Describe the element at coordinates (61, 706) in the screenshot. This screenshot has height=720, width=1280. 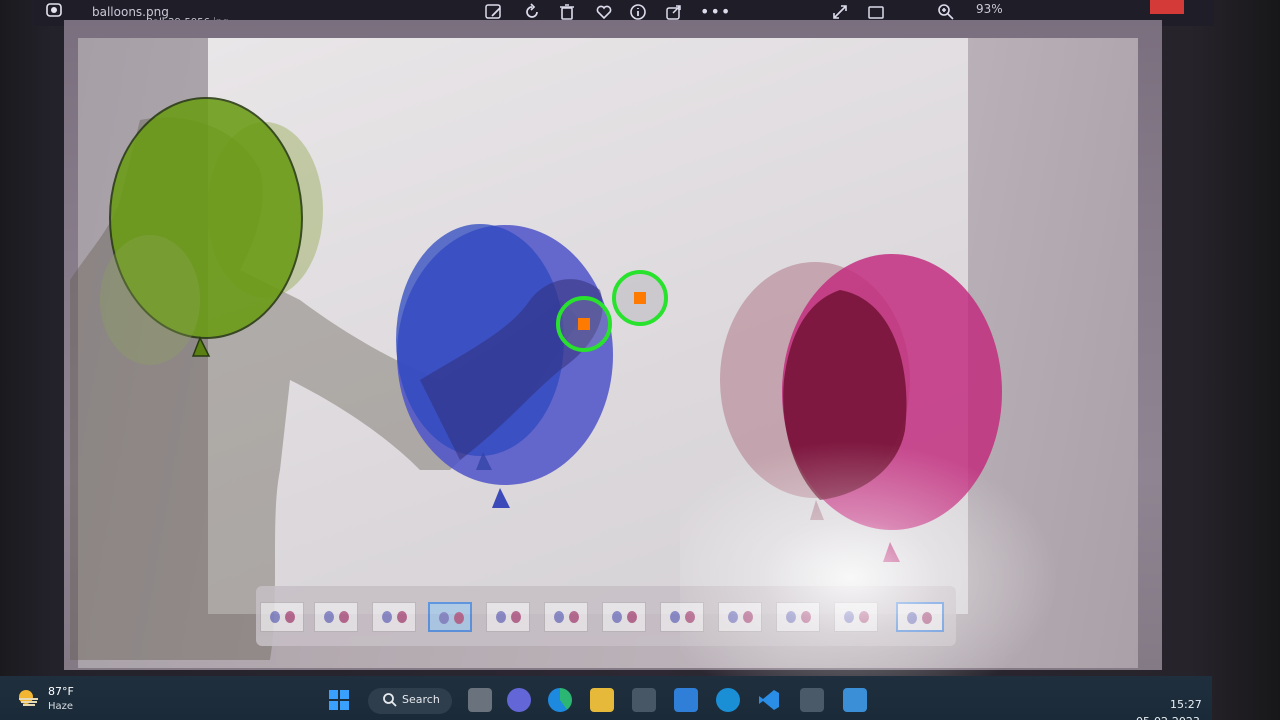
I see `weather-condition: Haze` at that location.